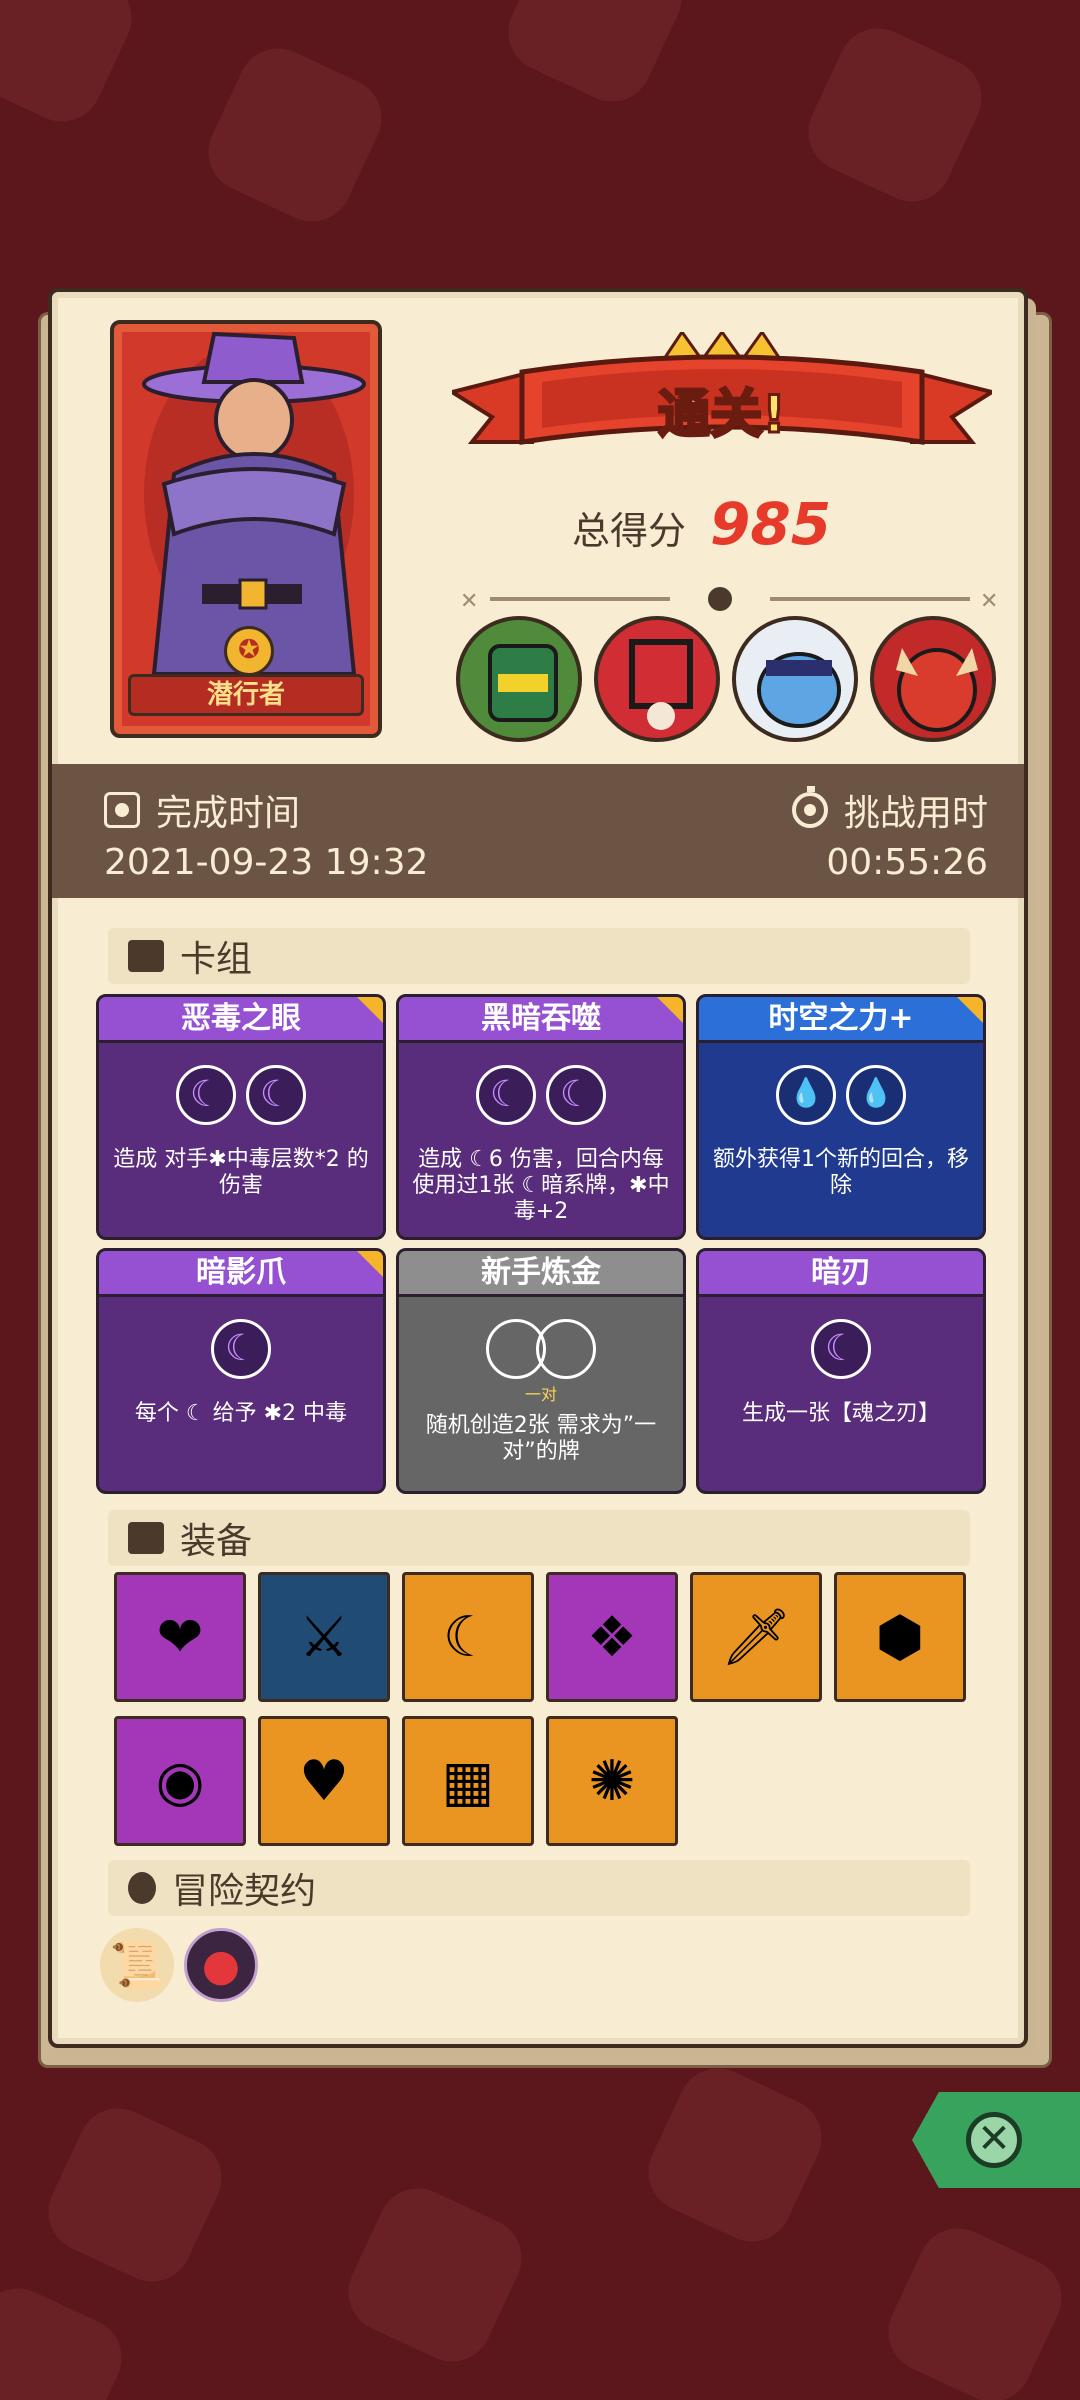 This screenshot has width=1080, height=2400. What do you see at coordinates (907, 862) in the screenshot?
I see `challenge-time-value: 00:55:26` at bounding box center [907, 862].